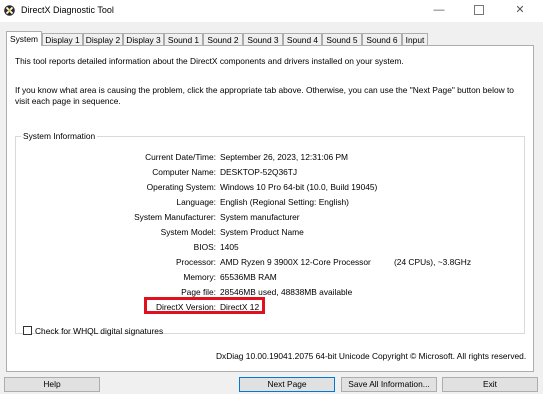  What do you see at coordinates (181, 187) in the screenshot?
I see `operating-system-label: Operating System:` at bounding box center [181, 187].